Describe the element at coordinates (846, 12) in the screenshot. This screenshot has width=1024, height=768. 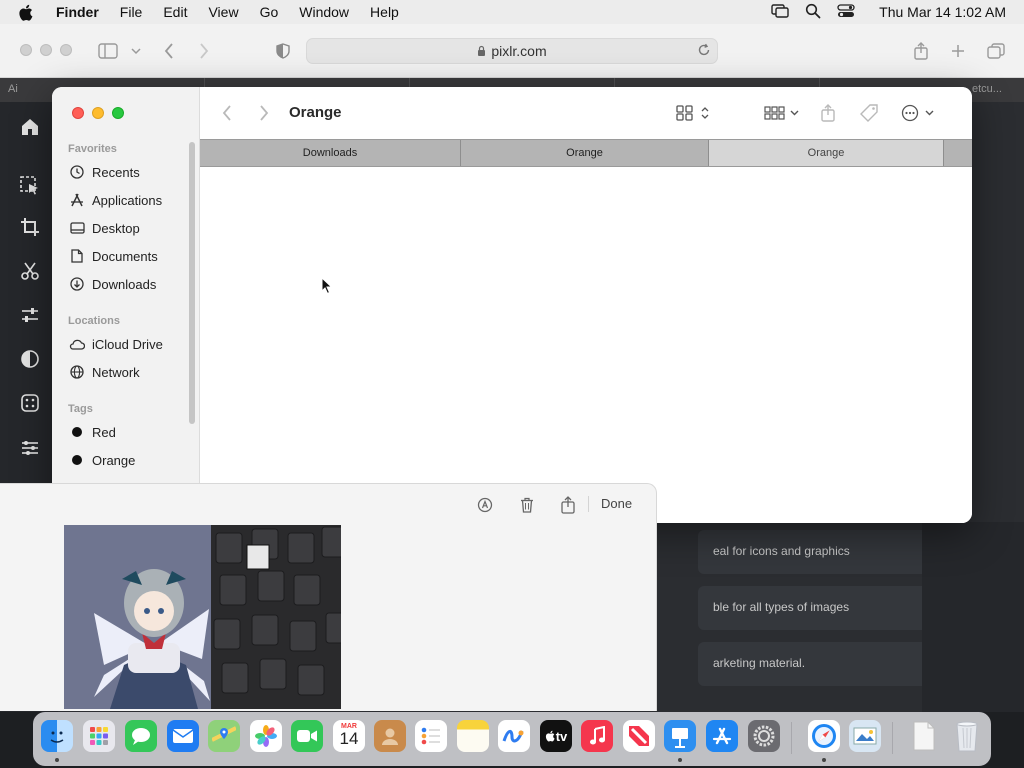
I see `control-center-icon` at that location.